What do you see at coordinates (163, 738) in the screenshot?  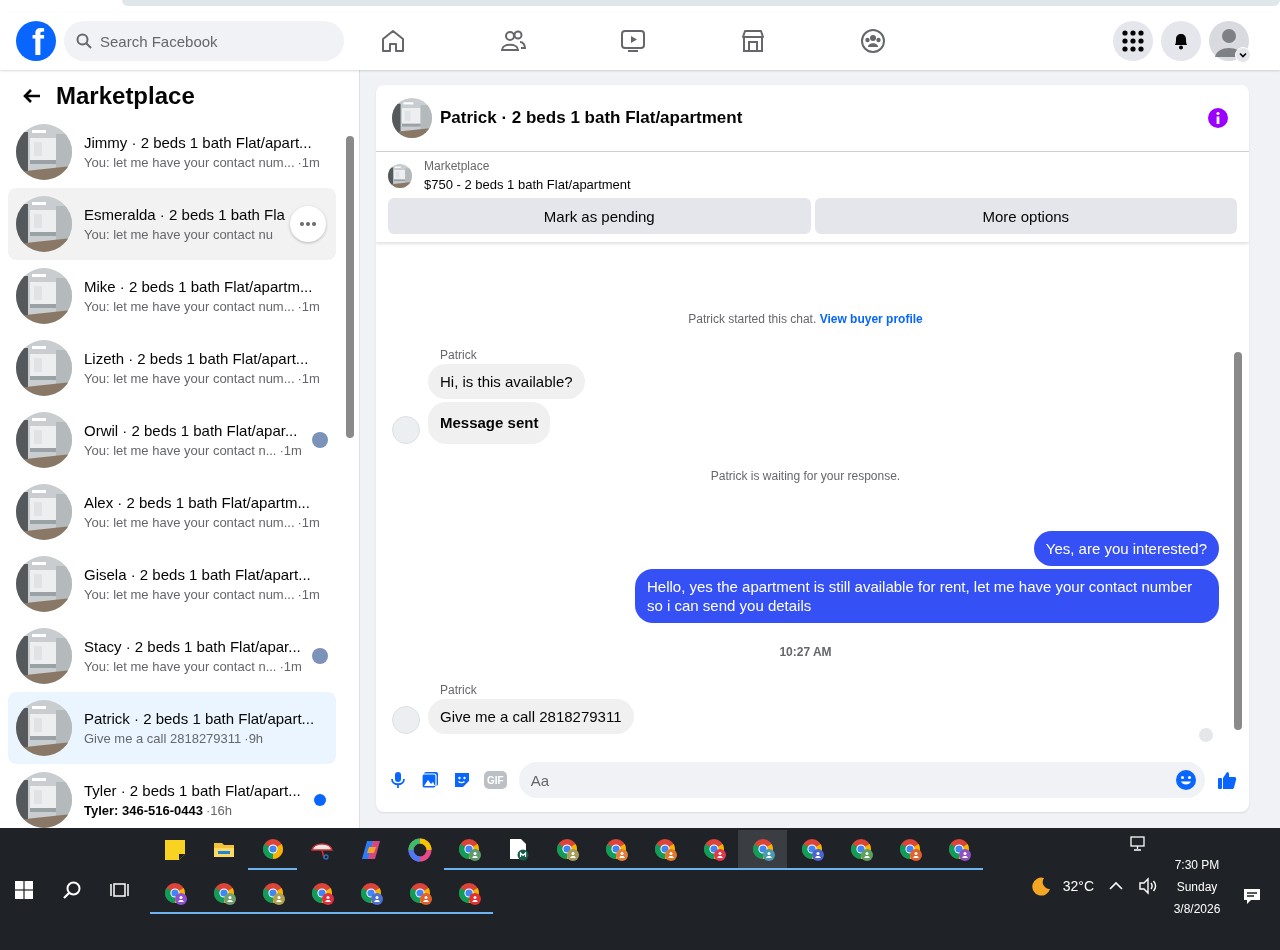 I see `message-preview: Give me a call 2818279311` at bounding box center [163, 738].